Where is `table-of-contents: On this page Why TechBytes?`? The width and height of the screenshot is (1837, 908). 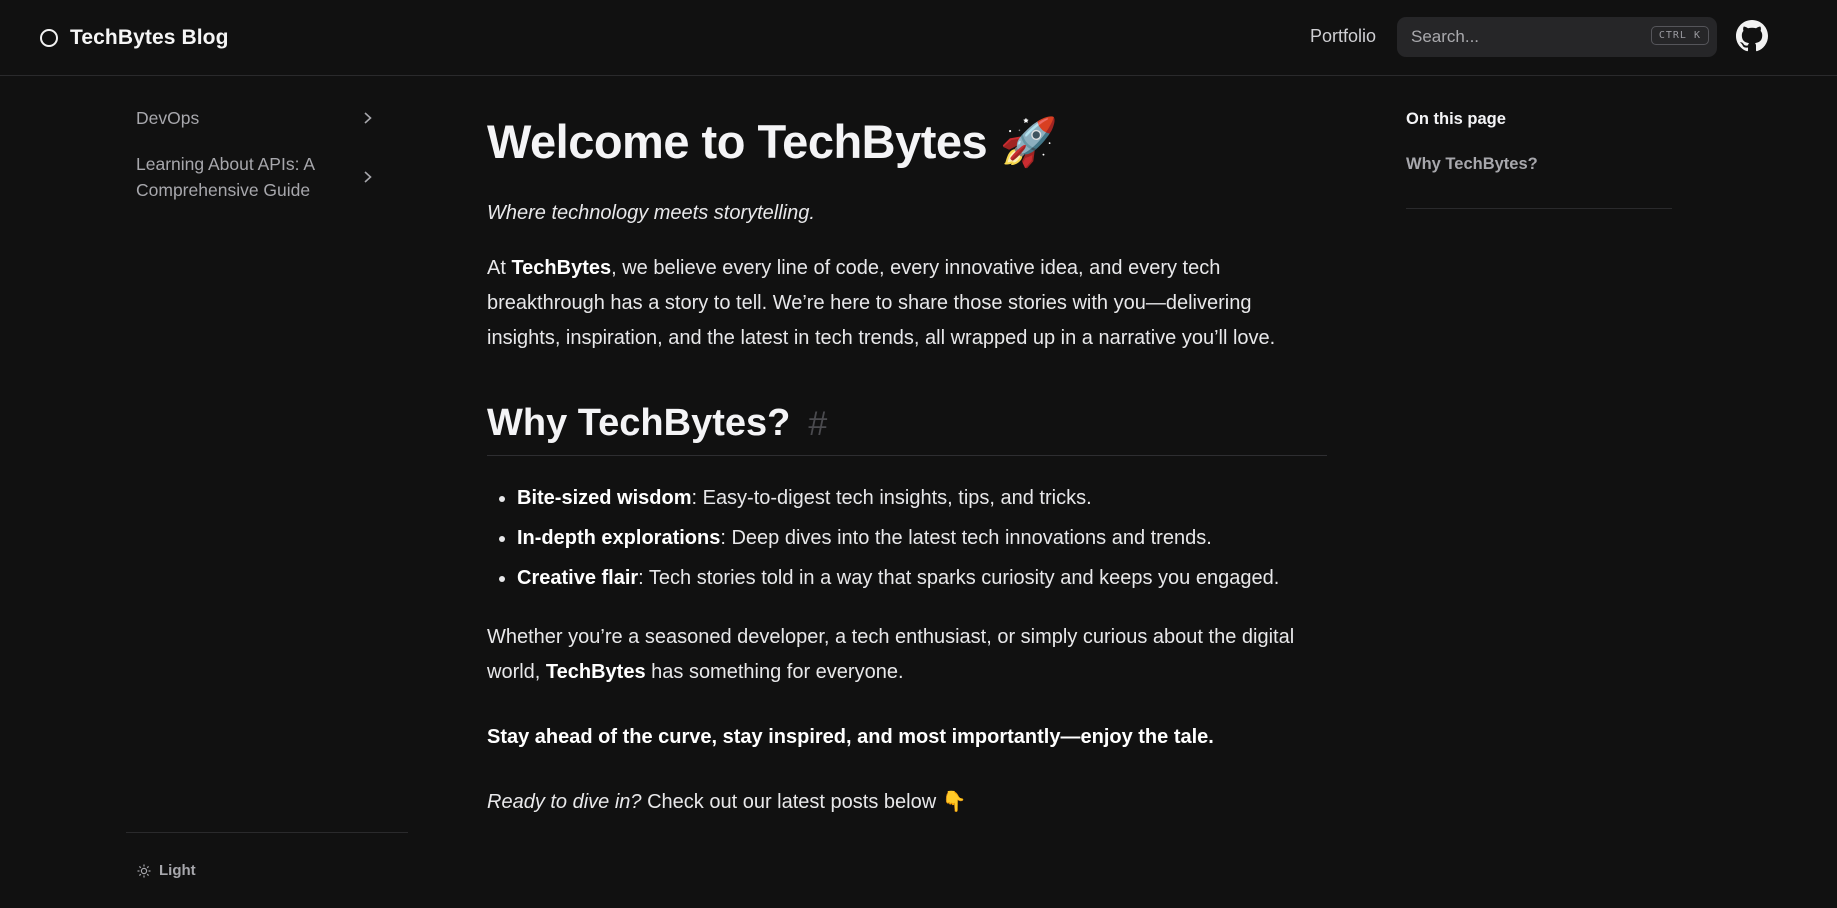
table-of-contents: On this page Why TechBytes? is located at coordinates (1539, 159).